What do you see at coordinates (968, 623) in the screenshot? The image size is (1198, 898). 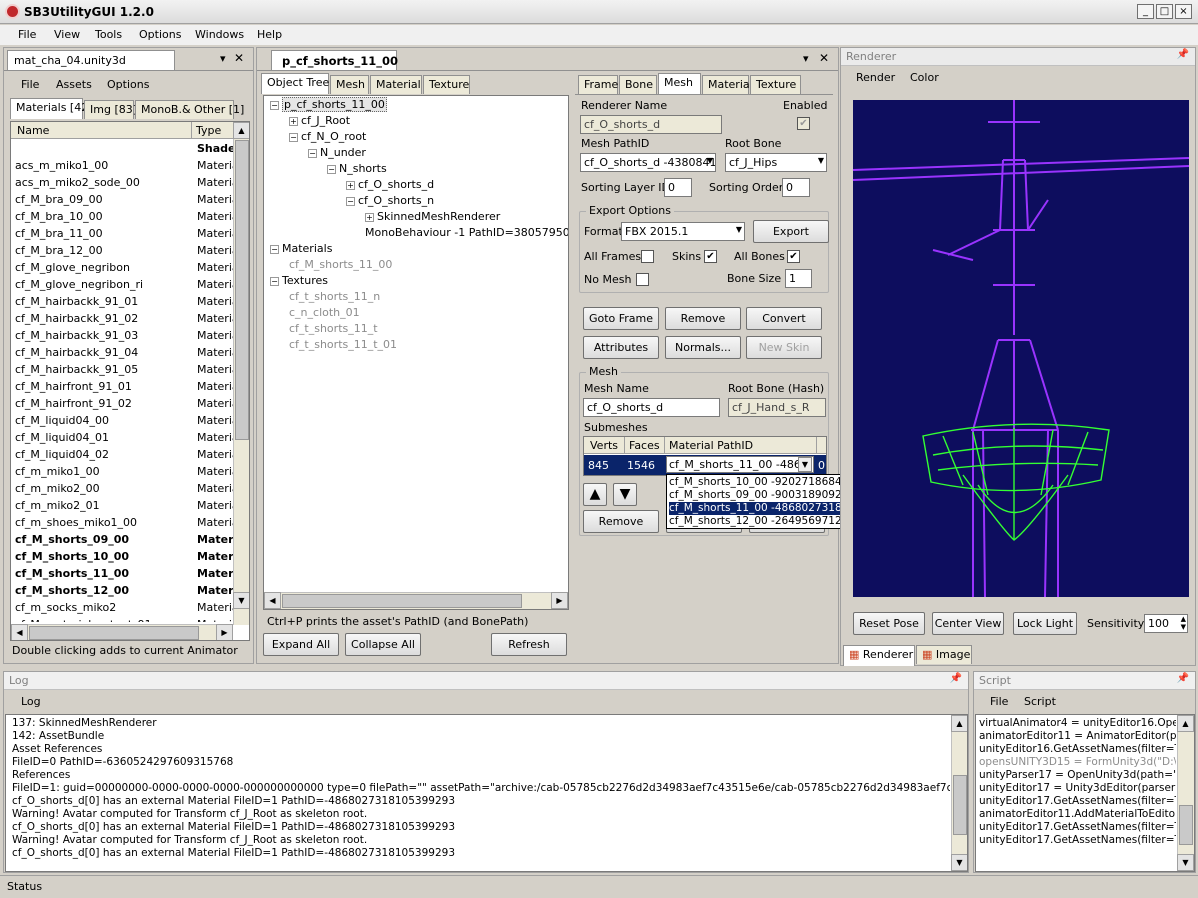 I see `center-view-button: Center View` at bounding box center [968, 623].